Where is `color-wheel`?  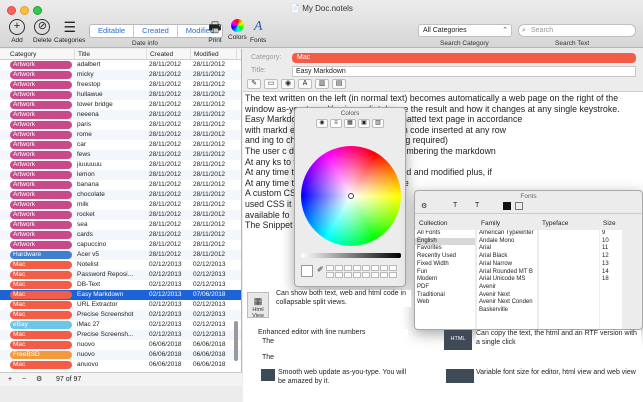 color-wheel is located at coordinates (351, 196).